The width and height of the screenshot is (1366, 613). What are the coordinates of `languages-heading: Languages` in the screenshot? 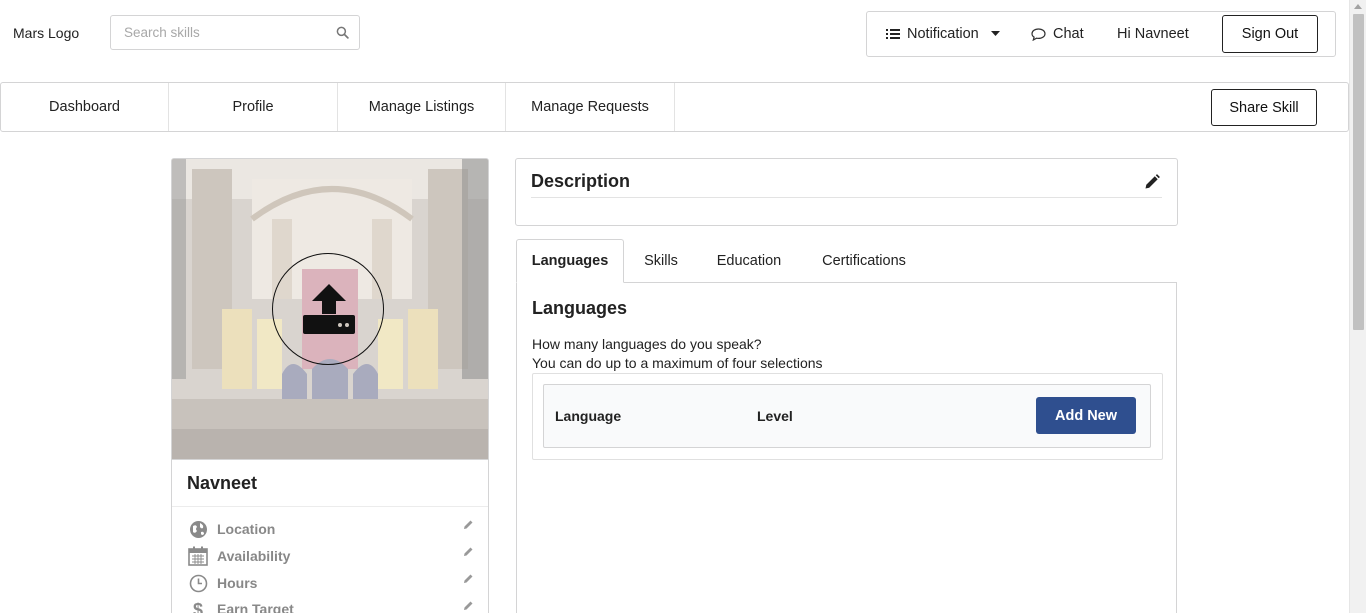 It's located at (580, 308).